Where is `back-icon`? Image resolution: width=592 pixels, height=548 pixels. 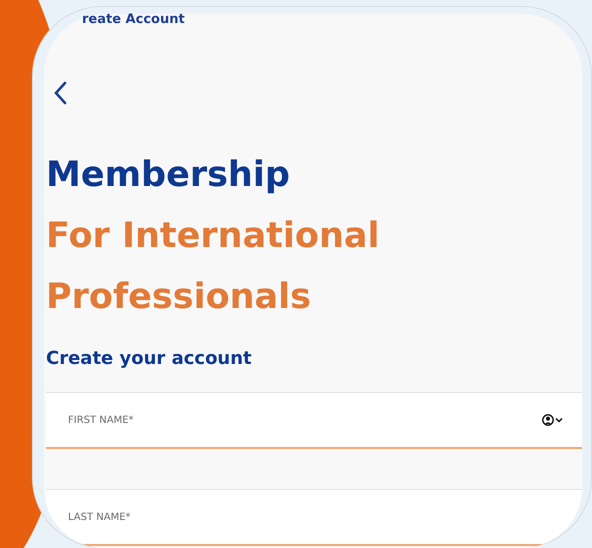 back-icon is located at coordinates (60, 93).